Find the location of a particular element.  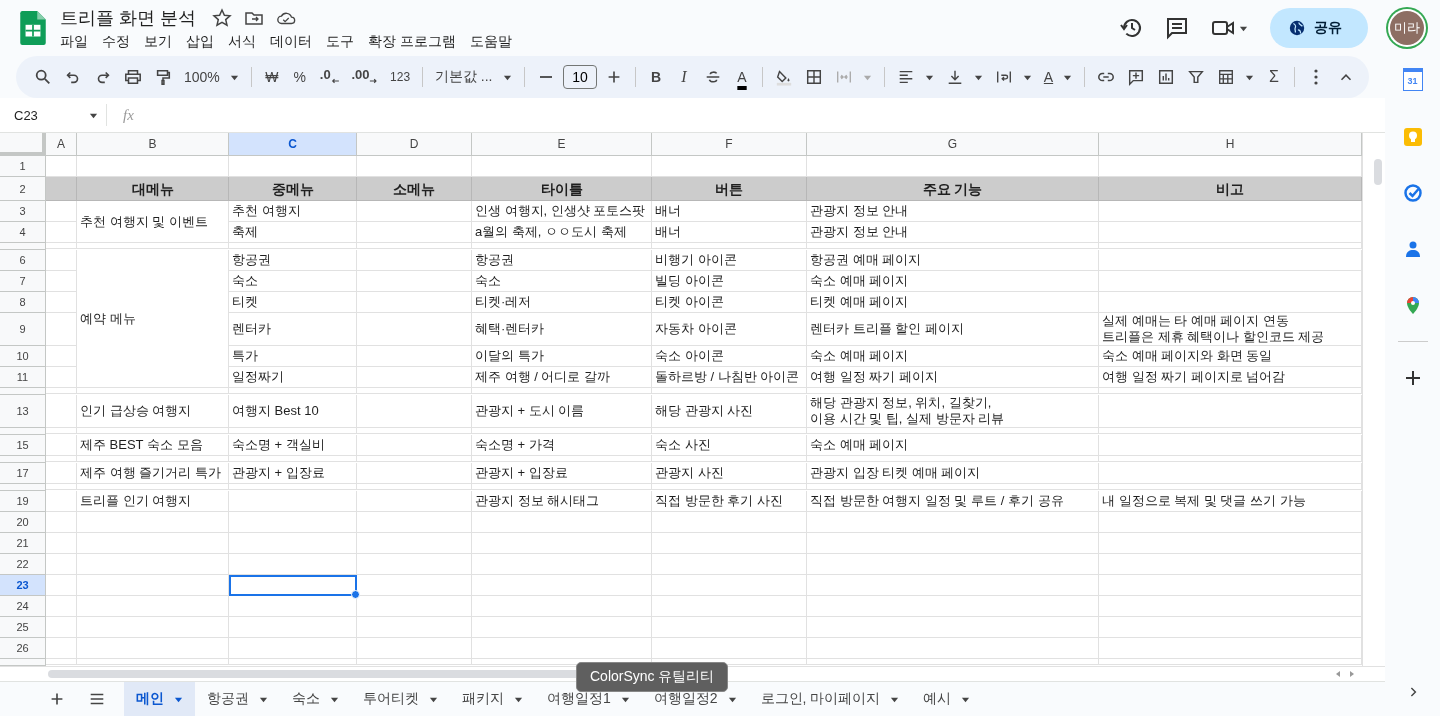

column-header: G is located at coordinates (953, 144).